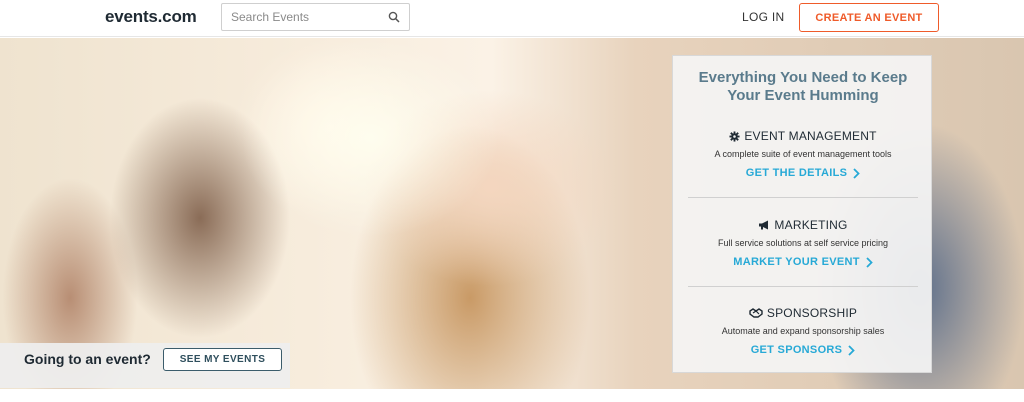 Image resolution: width=1024 pixels, height=402 pixels. I want to click on hero-light-glow, so click(370, 138).